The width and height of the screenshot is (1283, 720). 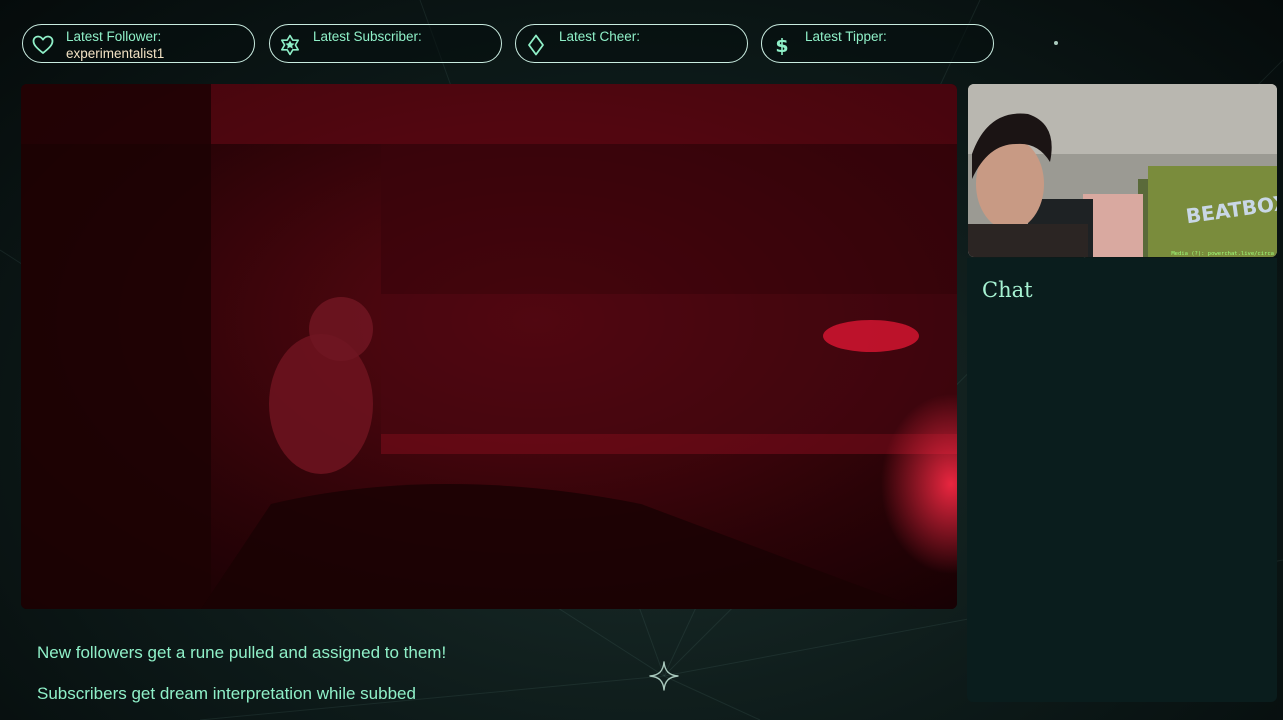 I want to click on decorative-dot, so click(x=1056, y=43).